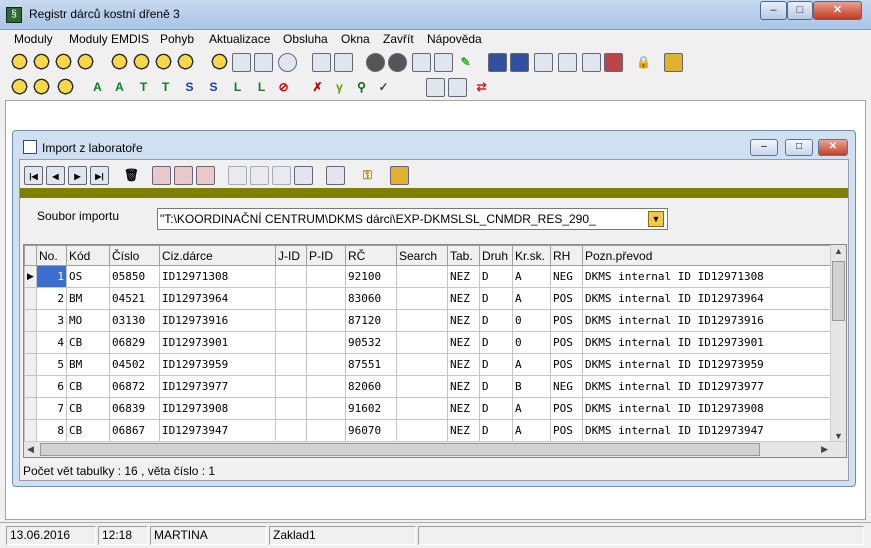 The height and width of the screenshot is (548, 871). Describe the element at coordinates (217, 255) in the screenshot. I see `column-header: Ciz.dárce` at that location.